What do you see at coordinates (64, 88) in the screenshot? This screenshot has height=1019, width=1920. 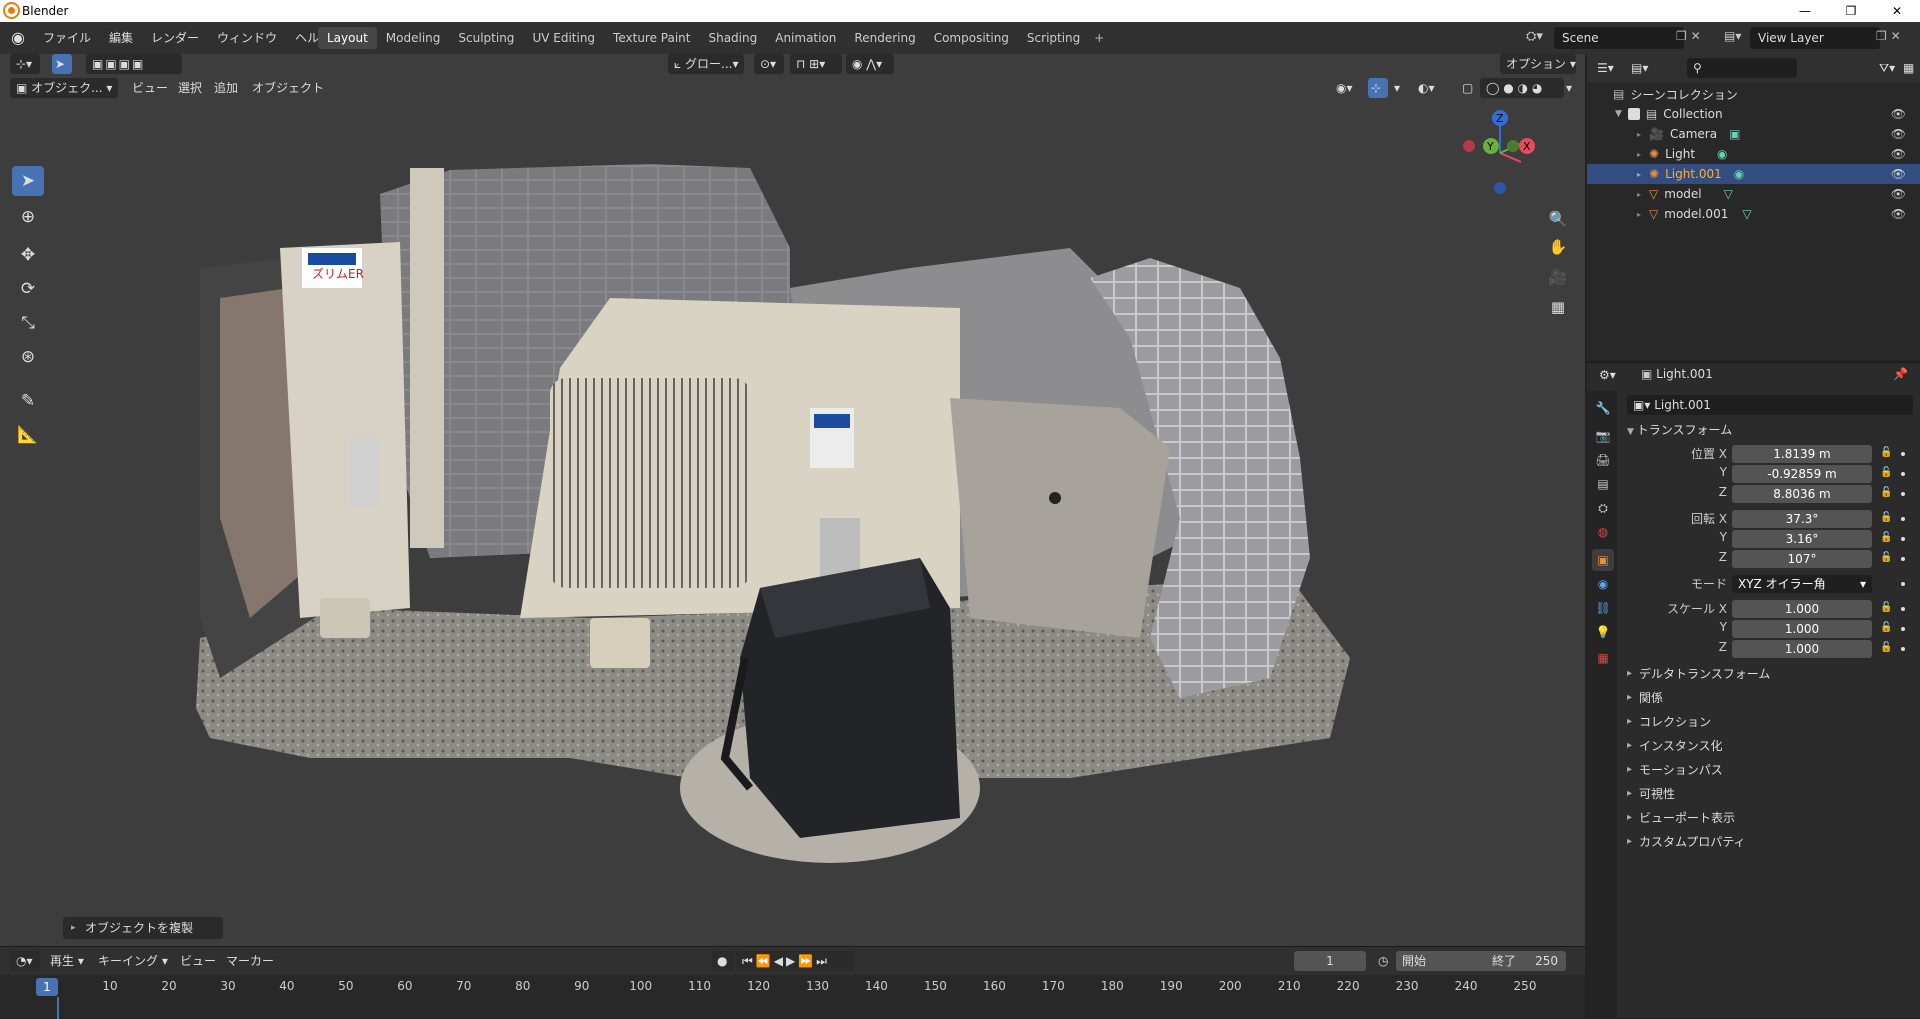 I see `mode-dropdown: ▣ オブジェク... ▾` at bounding box center [64, 88].